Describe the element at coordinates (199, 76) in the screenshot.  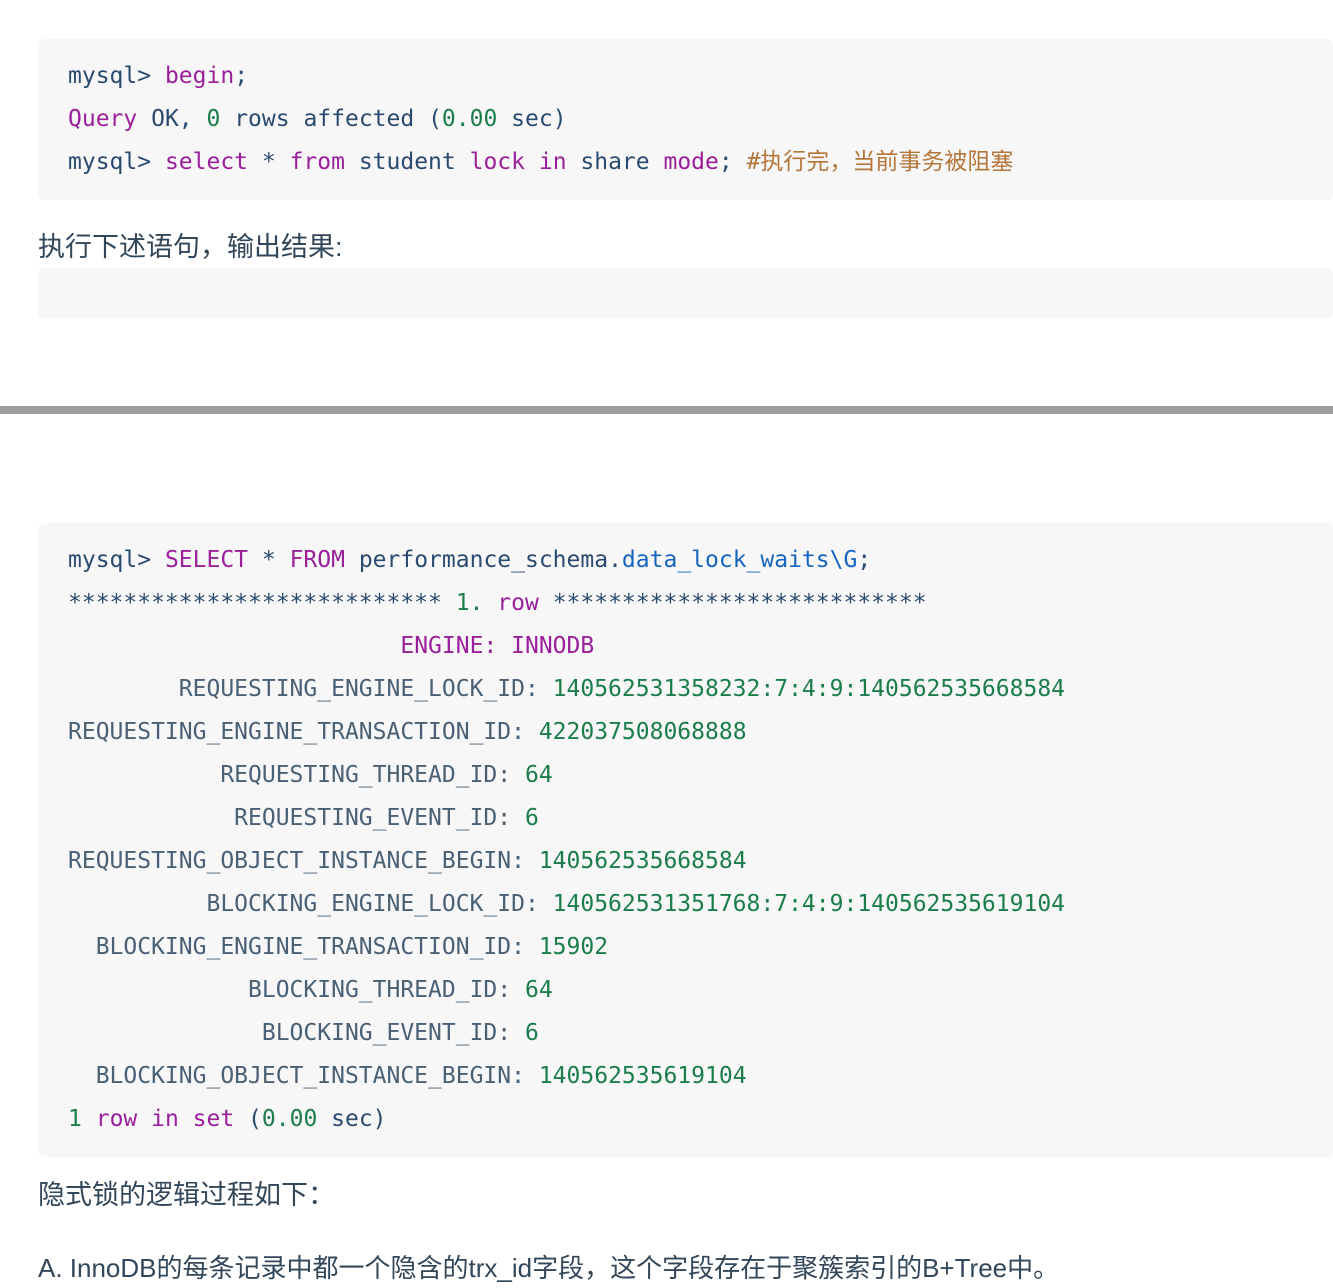
I see `code-token-kw: begin` at that location.